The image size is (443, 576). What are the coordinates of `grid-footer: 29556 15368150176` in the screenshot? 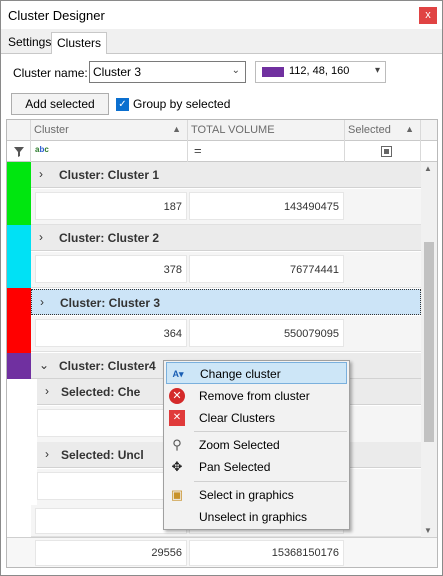 It's located at (222, 552).